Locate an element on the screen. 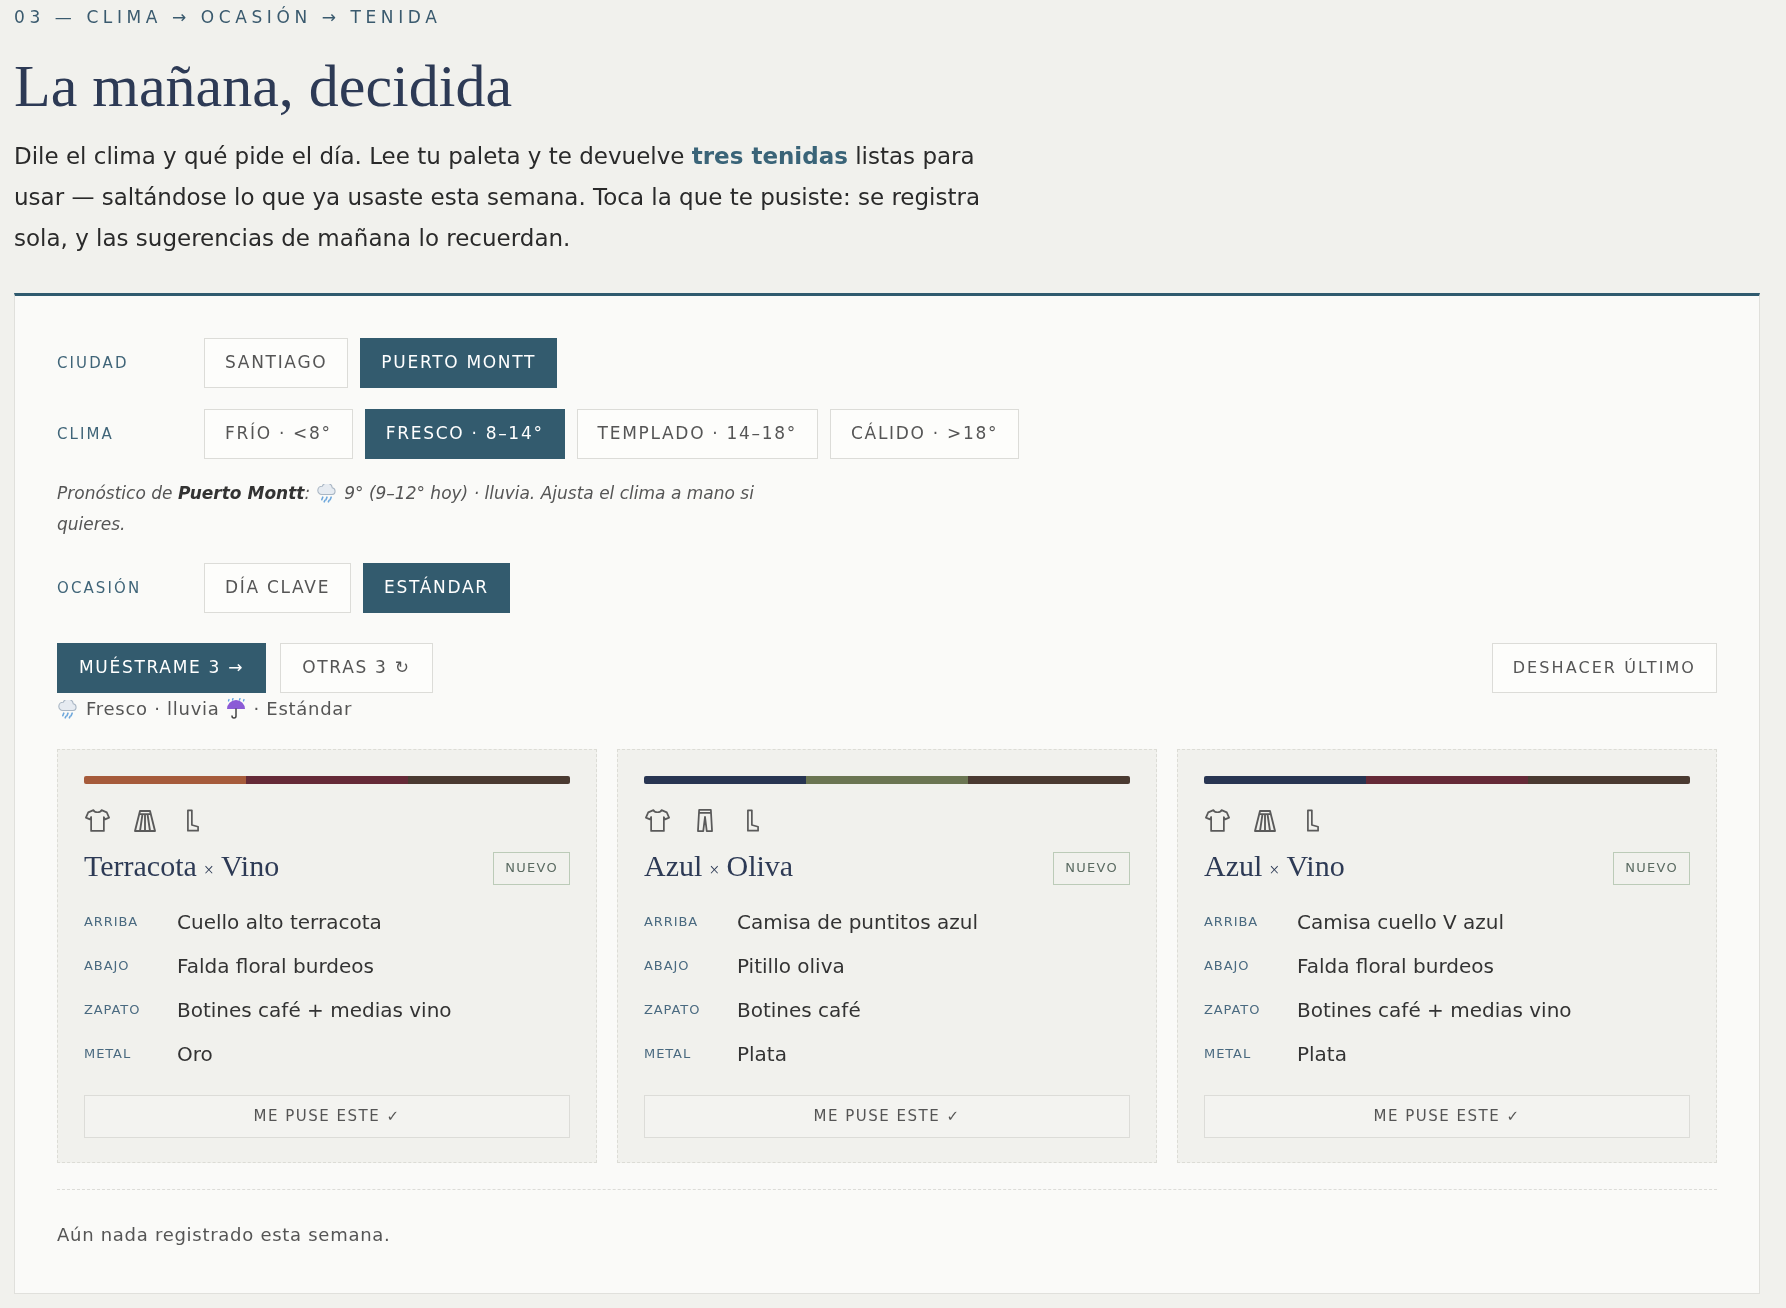 The height and width of the screenshot is (1308, 1786). trousers-icon is located at coordinates (705, 820).